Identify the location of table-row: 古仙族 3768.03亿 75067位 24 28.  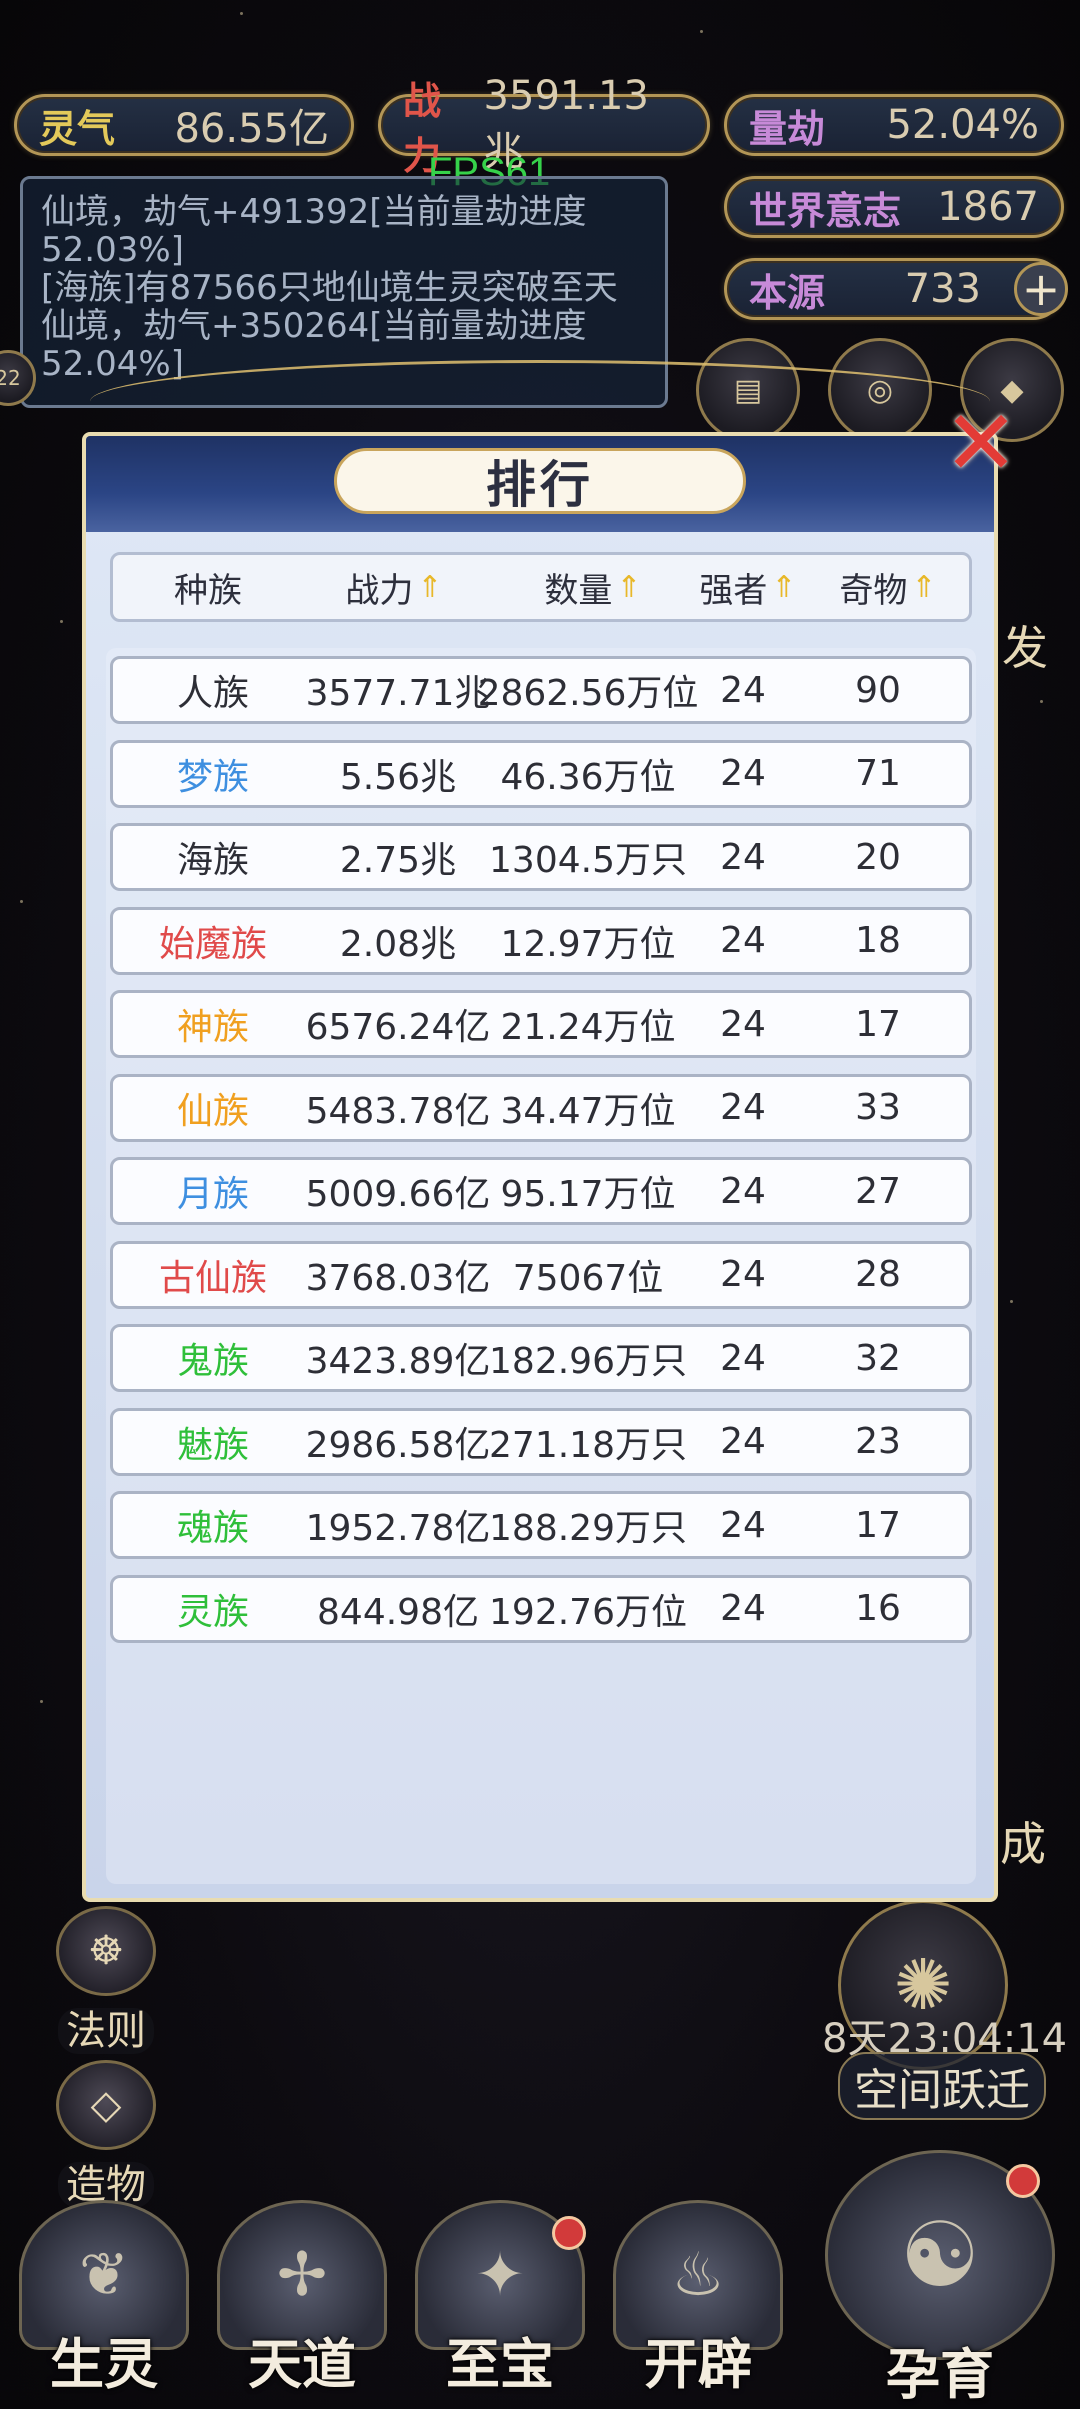
(541, 1274).